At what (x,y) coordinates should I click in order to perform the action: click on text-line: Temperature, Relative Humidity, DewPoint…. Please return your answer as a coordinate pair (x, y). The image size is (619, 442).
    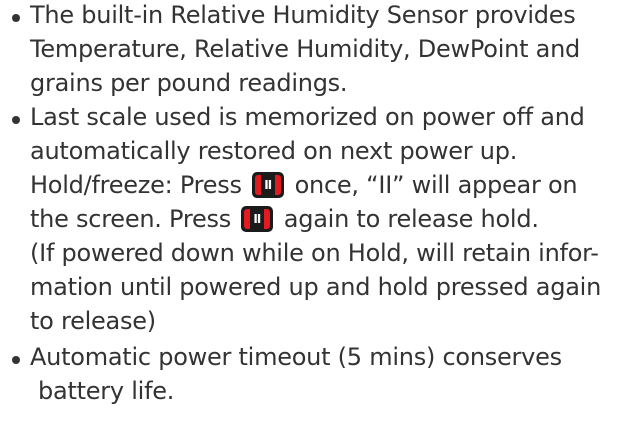
    Looking at the image, I should click on (305, 49).